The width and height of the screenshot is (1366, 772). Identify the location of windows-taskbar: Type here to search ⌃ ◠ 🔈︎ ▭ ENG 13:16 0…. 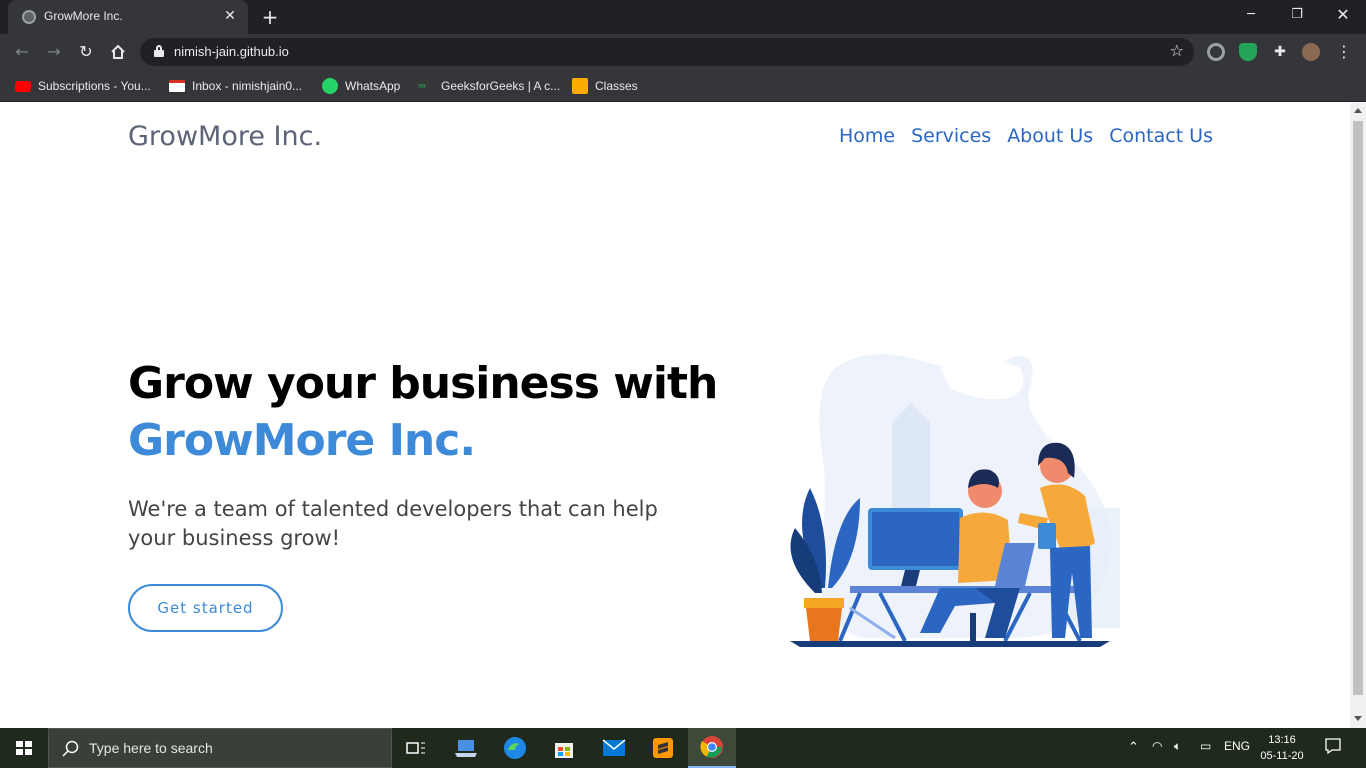
(683, 748).